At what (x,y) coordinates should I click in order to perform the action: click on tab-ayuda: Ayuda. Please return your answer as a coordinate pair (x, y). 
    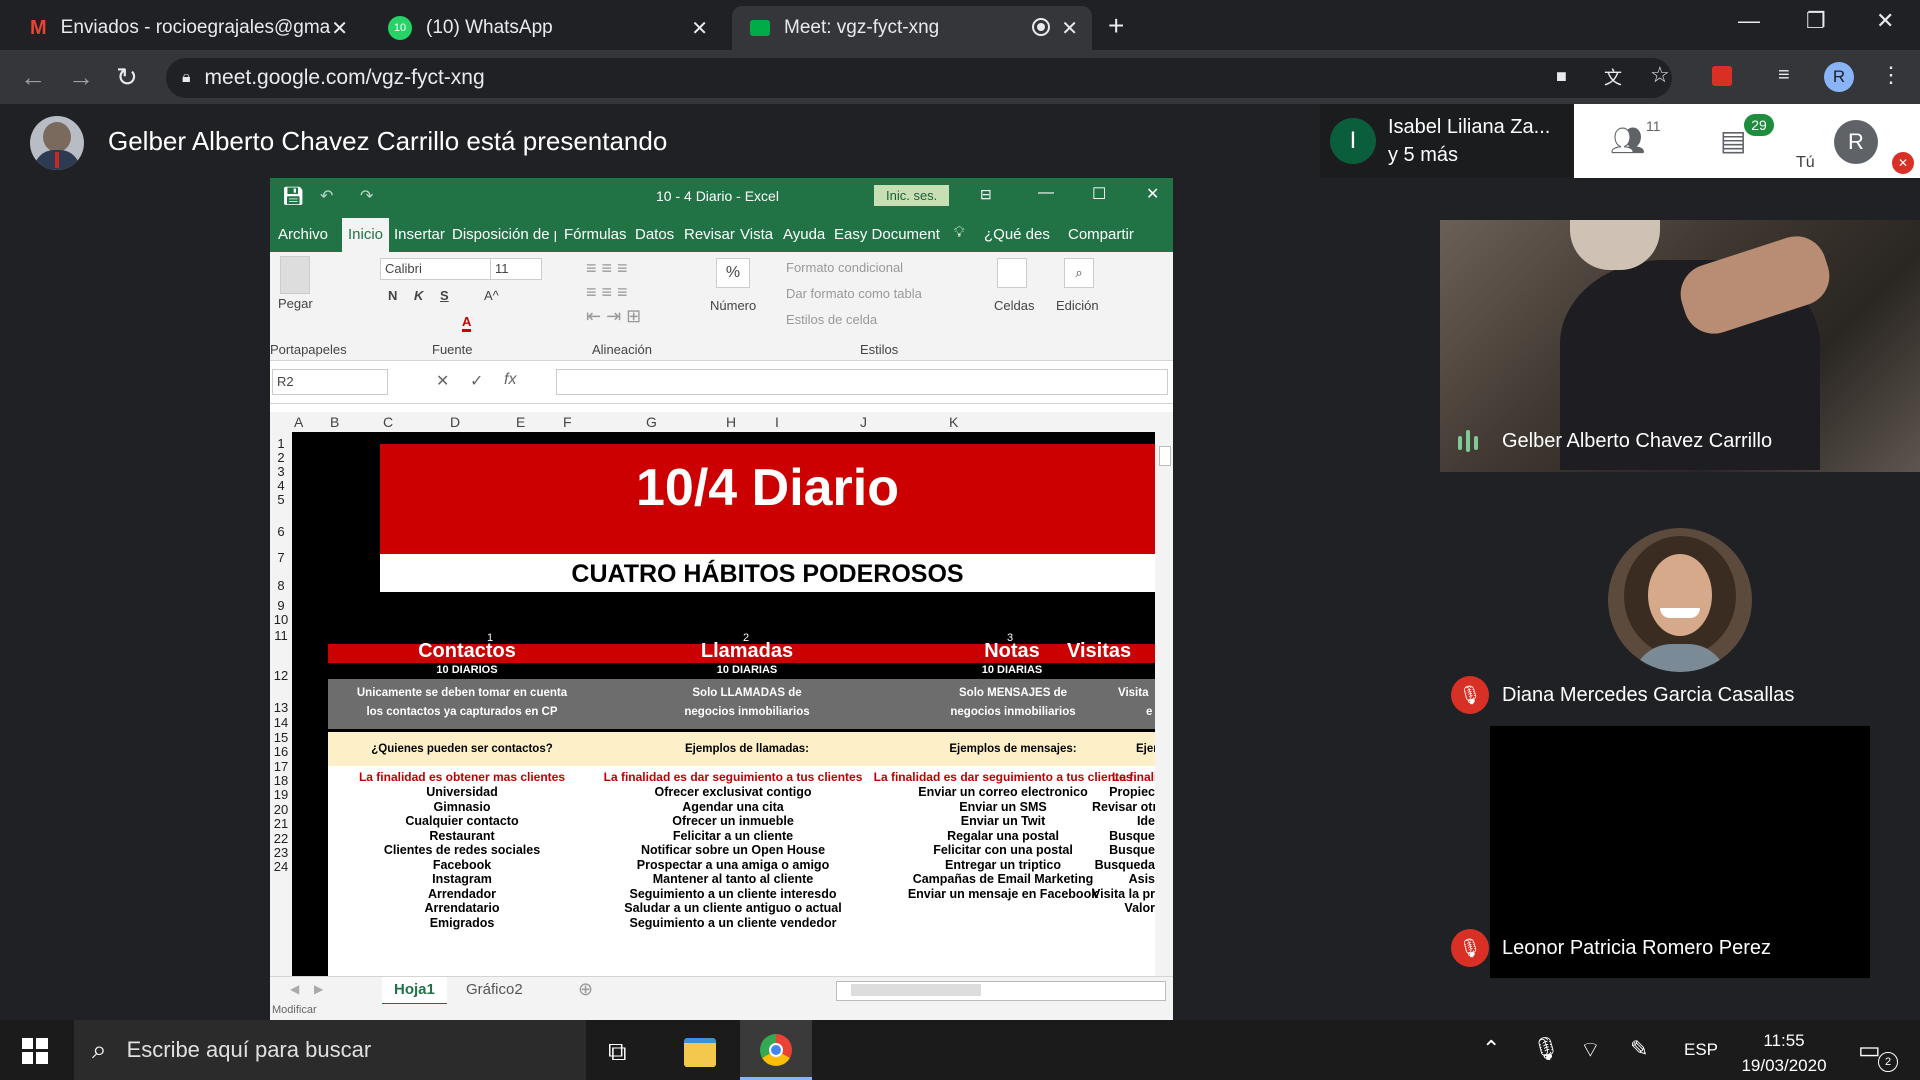
    Looking at the image, I should click on (804, 234).